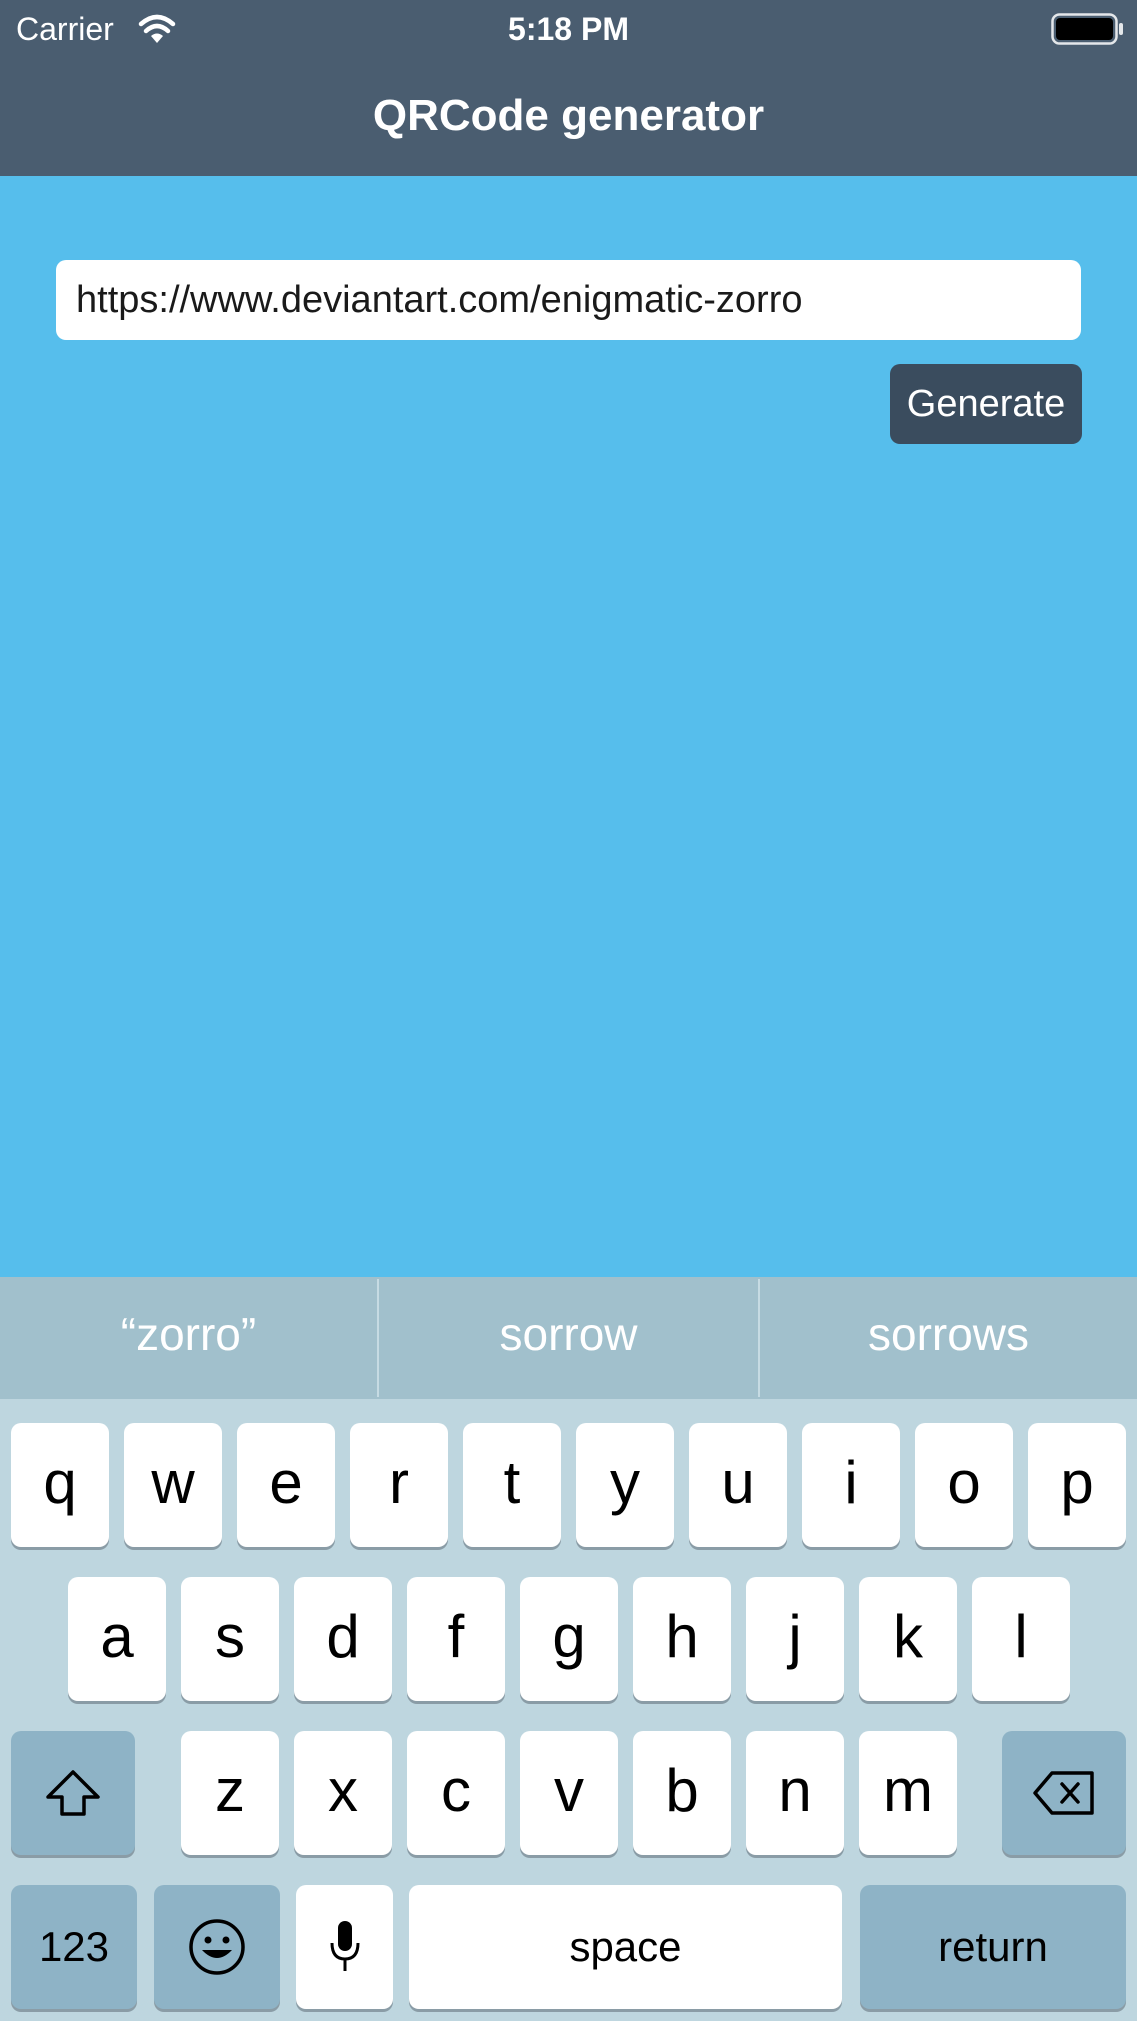  Describe the element at coordinates (568, 29) in the screenshot. I see `status-time: 5:18 PM` at that location.